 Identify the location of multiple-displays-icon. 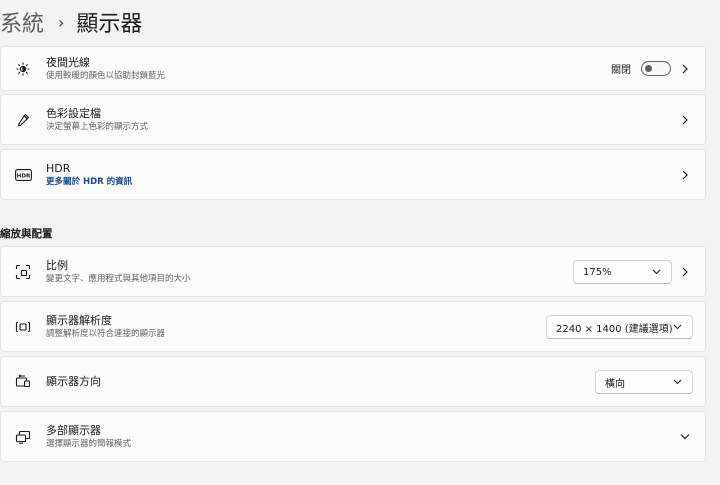
(23, 437).